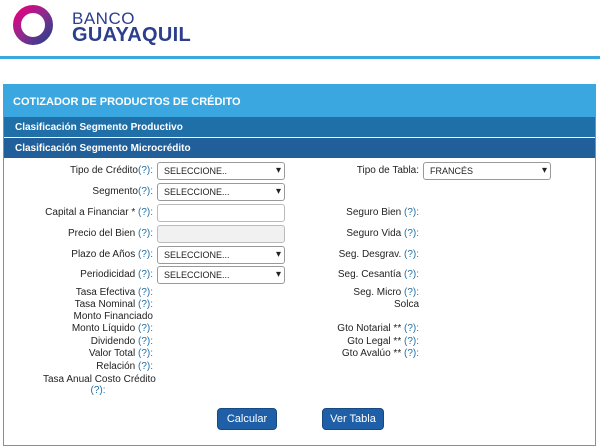  I want to click on label-plazo: Plazo de Años (?):, so click(112, 254).